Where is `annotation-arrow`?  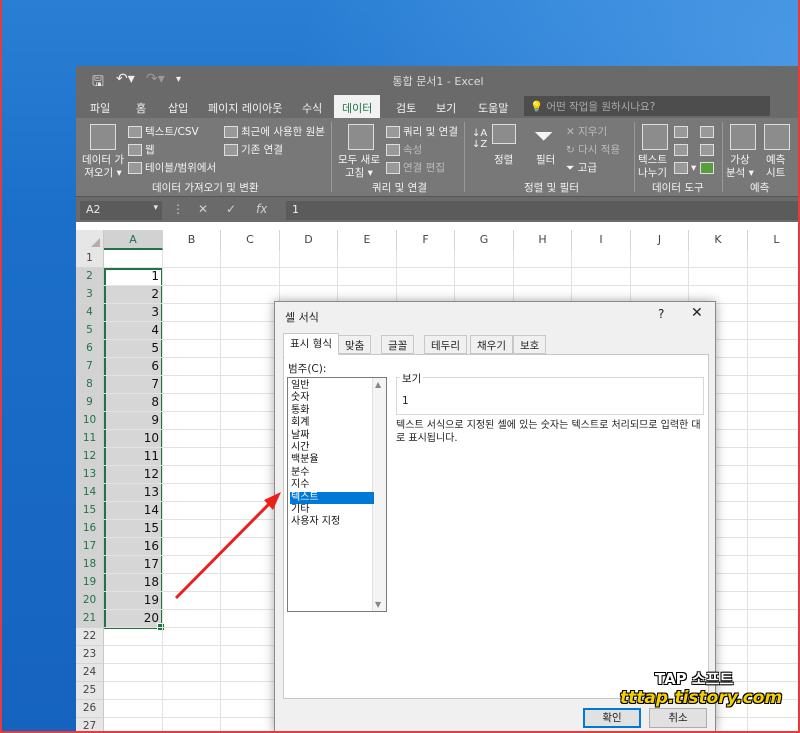 annotation-arrow is located at coordinates (227, 546).